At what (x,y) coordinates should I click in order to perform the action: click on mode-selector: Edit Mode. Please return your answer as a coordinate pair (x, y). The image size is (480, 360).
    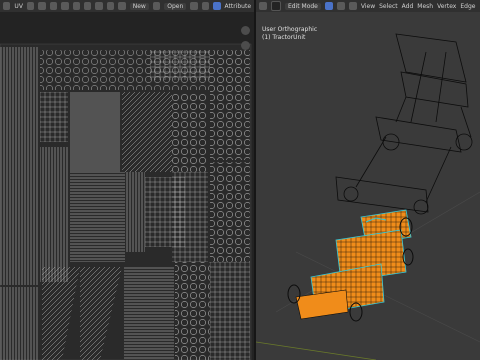
    Looking at the image, I should click on (303, 6).